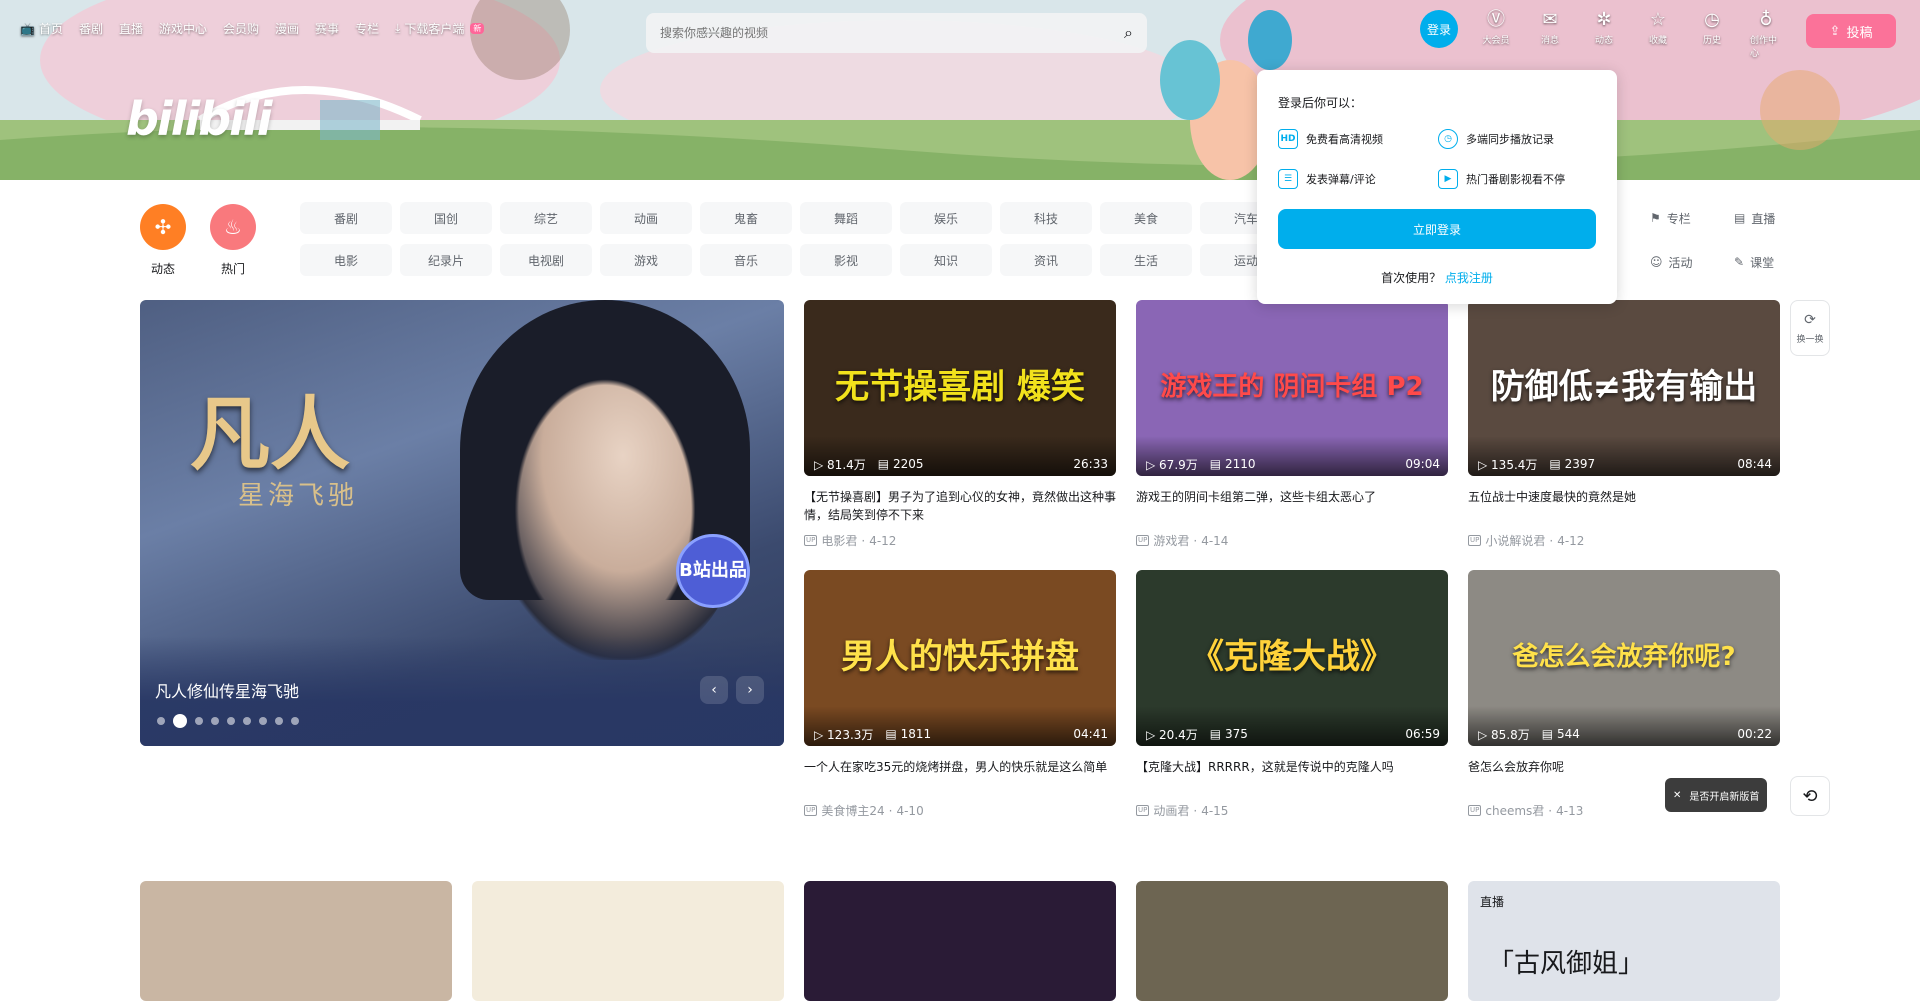 This screenshot has width=1920, height=1001. What do you see at coordinates (1624, 941) in the screenshot?
I see `video-thumbnail: 直播 「古风御姐」` at bounding box center [1624, 941].